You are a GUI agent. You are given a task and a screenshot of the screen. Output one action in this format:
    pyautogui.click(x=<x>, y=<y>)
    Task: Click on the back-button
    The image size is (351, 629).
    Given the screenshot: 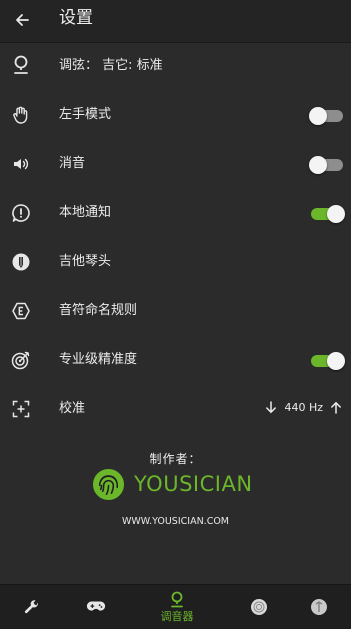 What is the action you would take?
    pyautogui.click(x=22, y=20)
    